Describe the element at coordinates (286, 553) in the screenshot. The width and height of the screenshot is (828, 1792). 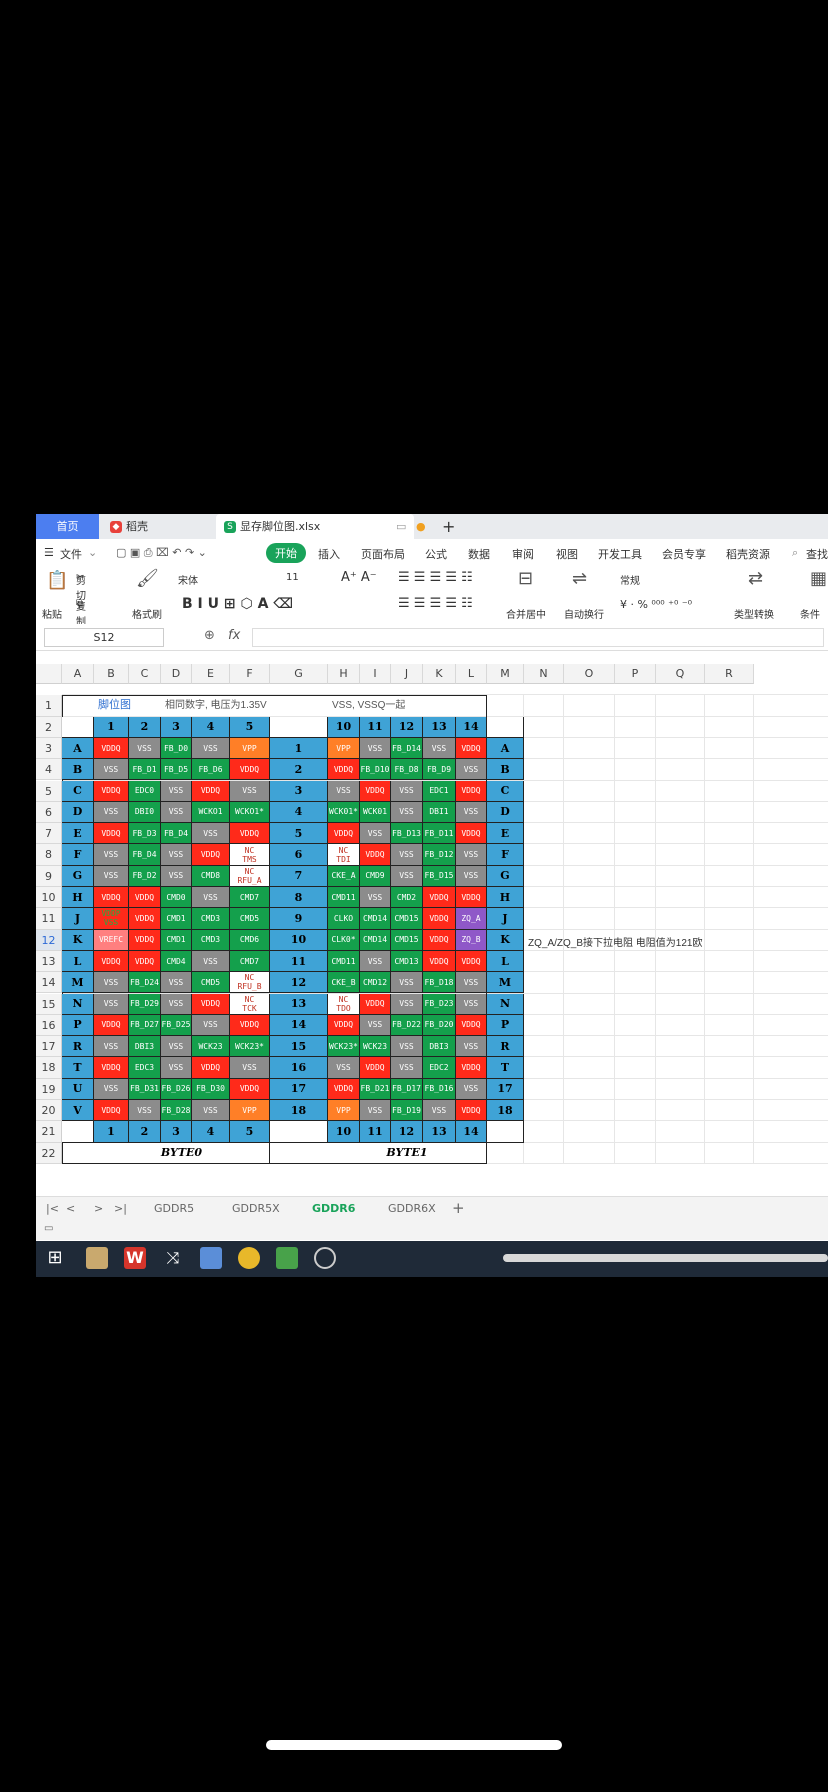
I see `menu-start: 开始` at that location.